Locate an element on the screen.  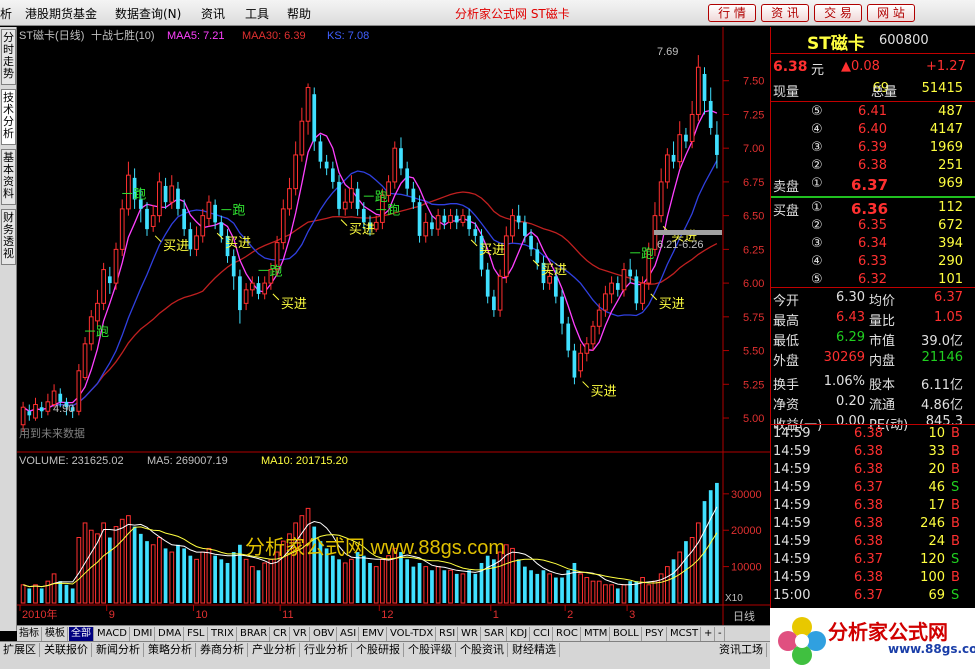
bottom-tab: 行业分析 is located at coordinates (326, 650).